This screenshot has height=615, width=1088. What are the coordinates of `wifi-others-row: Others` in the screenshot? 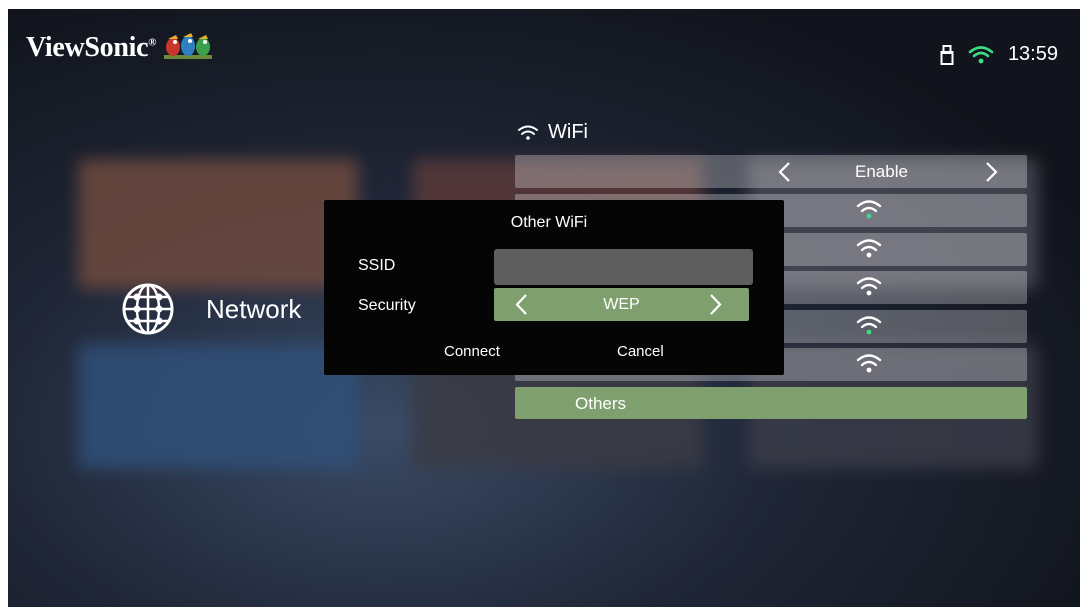 It's located at (771, 403).